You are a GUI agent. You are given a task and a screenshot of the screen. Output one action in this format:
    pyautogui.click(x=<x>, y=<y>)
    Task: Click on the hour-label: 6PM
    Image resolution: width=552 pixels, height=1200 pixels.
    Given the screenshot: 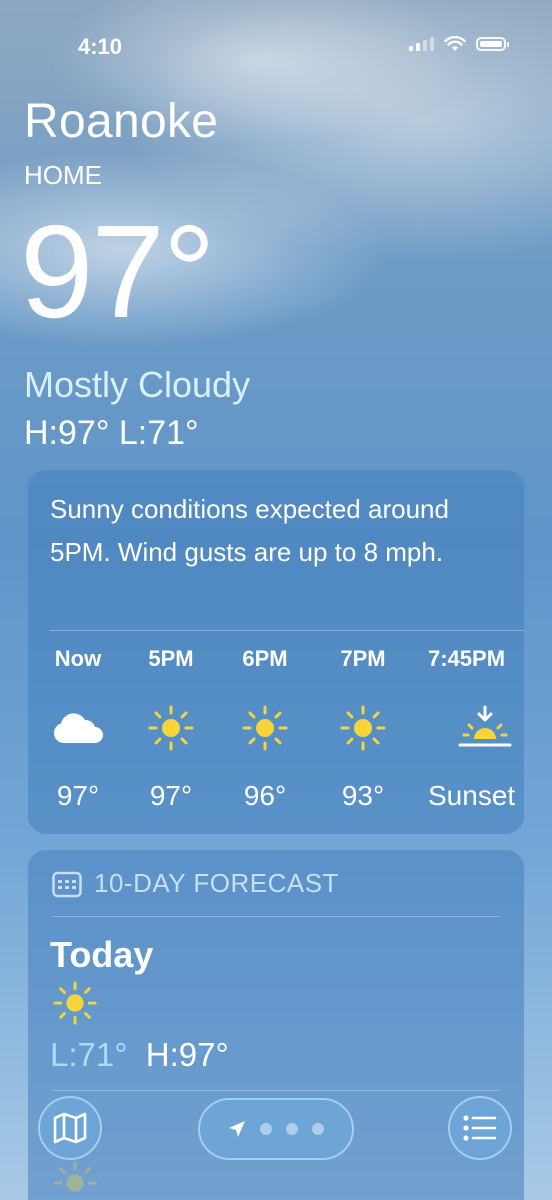 What is the action you would take?
    pyautogui.click(x=265, y=659)
    